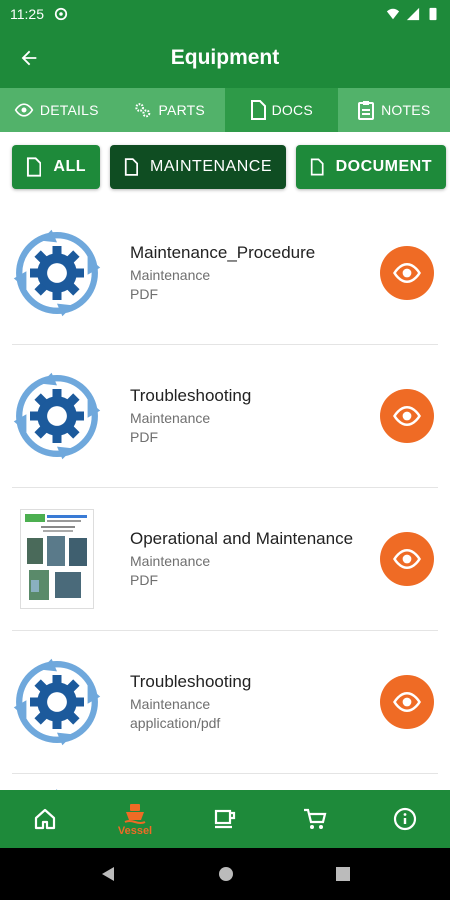  What do you see at coordinates (366, 110) in the screenshot?
I see `clipboard-icon` at bounding box center [366, 110].